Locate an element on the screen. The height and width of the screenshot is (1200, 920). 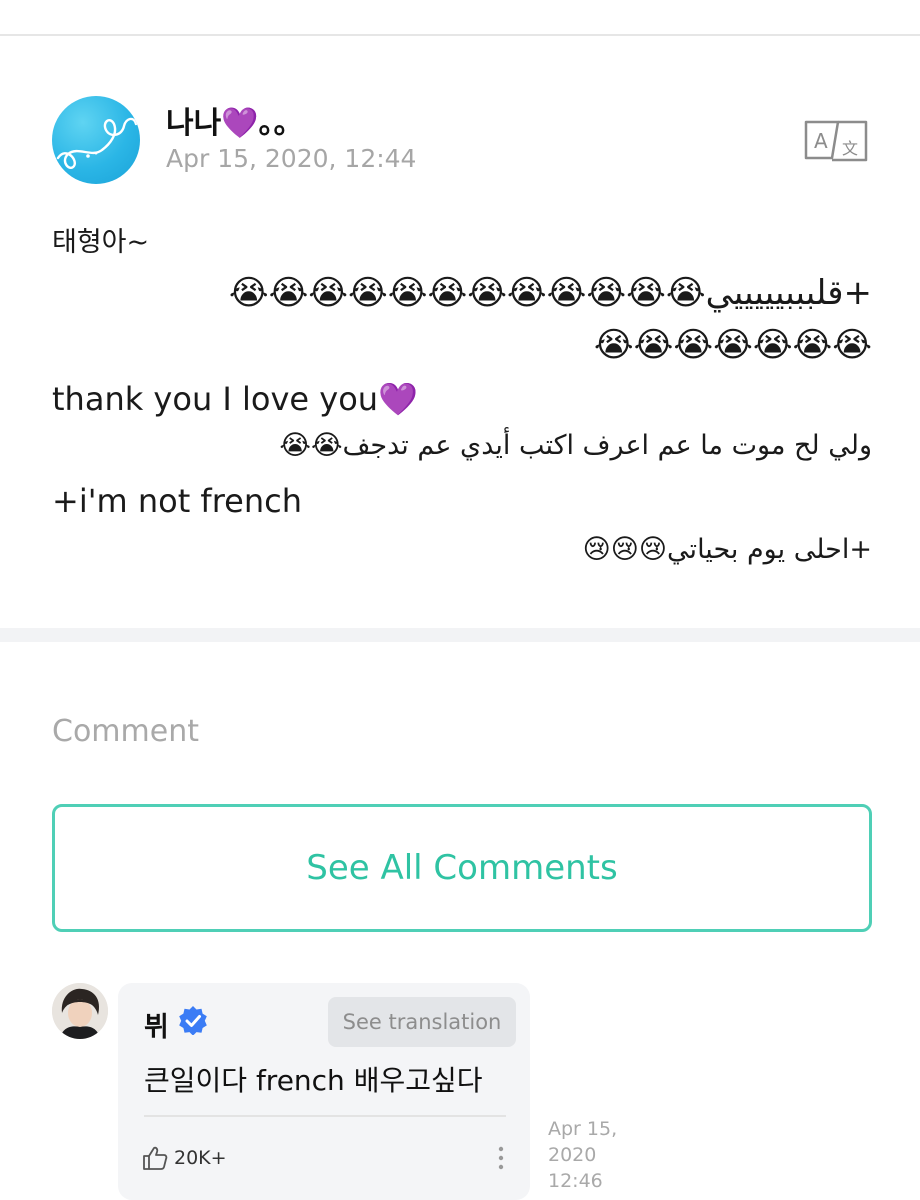
post-line-1: 태형아~ is located at coordinates (101, 242).